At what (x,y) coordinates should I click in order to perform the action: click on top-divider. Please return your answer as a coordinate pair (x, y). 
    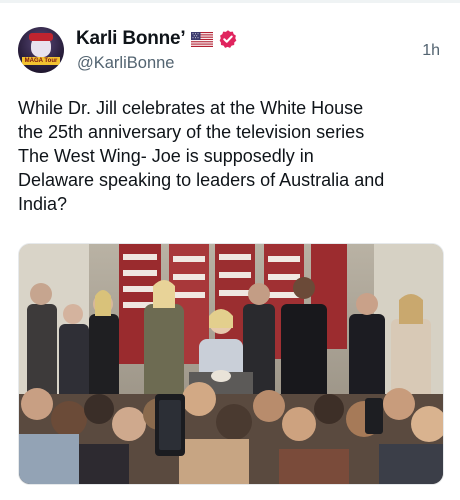
    Looking at the image, I should click on (230, 1).